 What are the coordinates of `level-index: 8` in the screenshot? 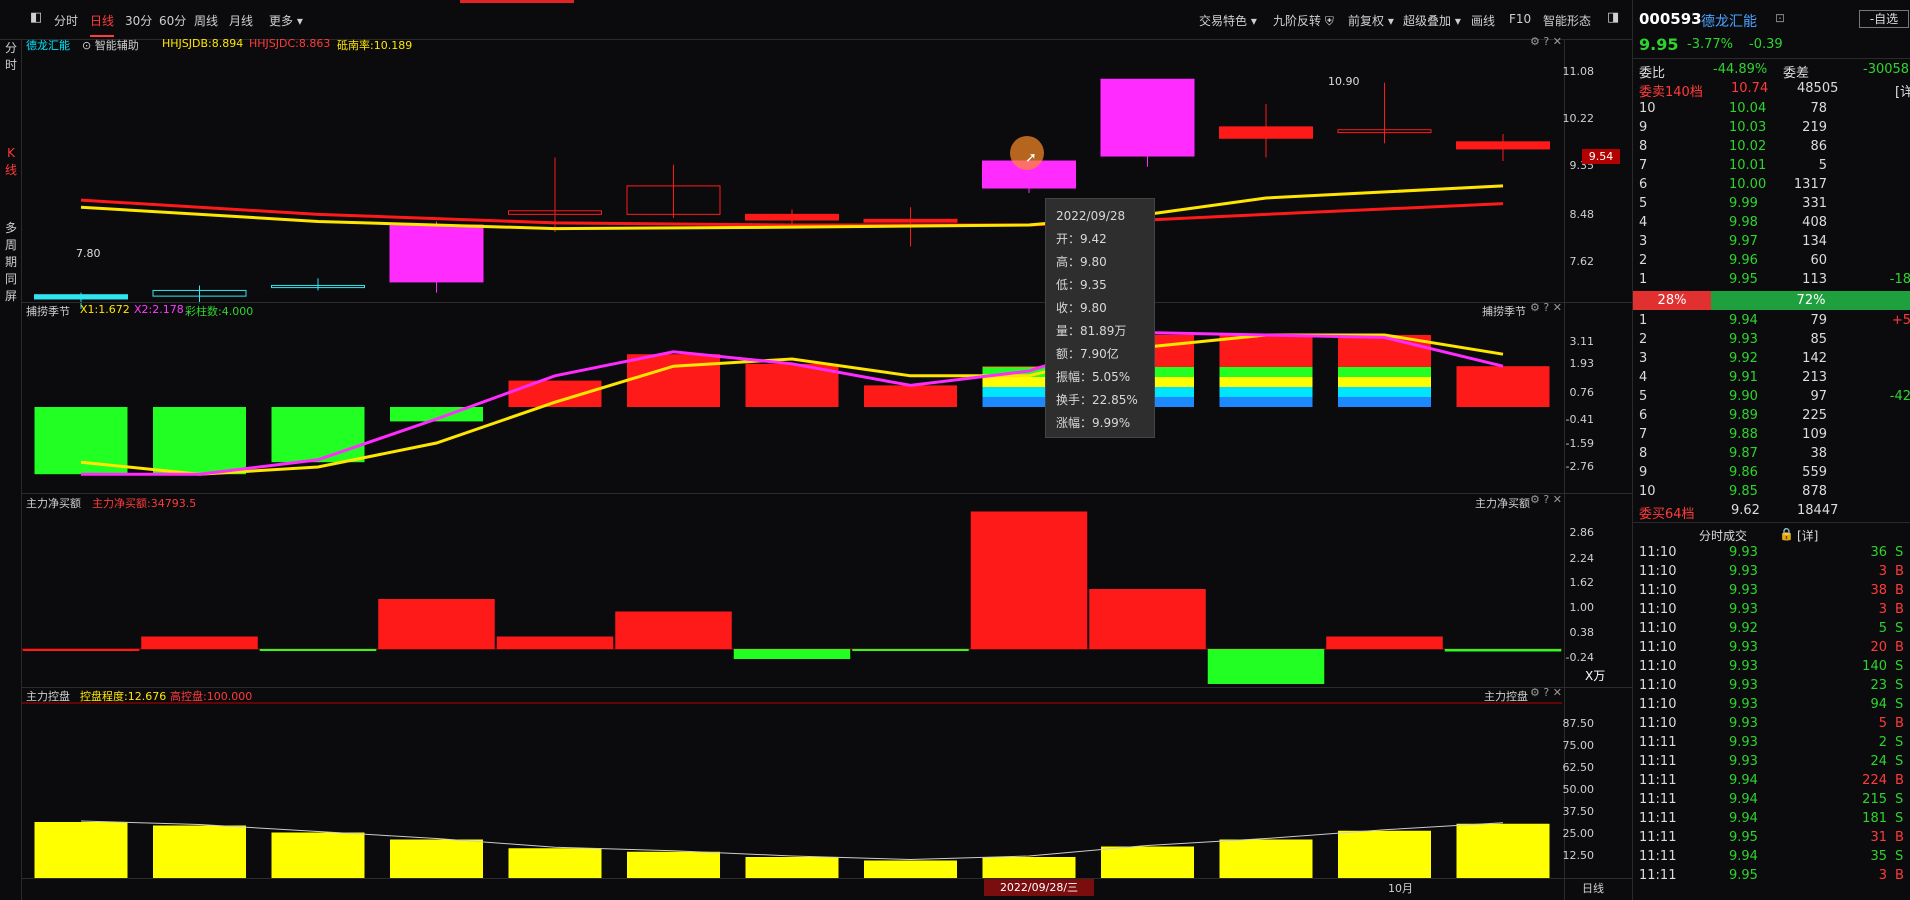 It's located at (1643, 146).